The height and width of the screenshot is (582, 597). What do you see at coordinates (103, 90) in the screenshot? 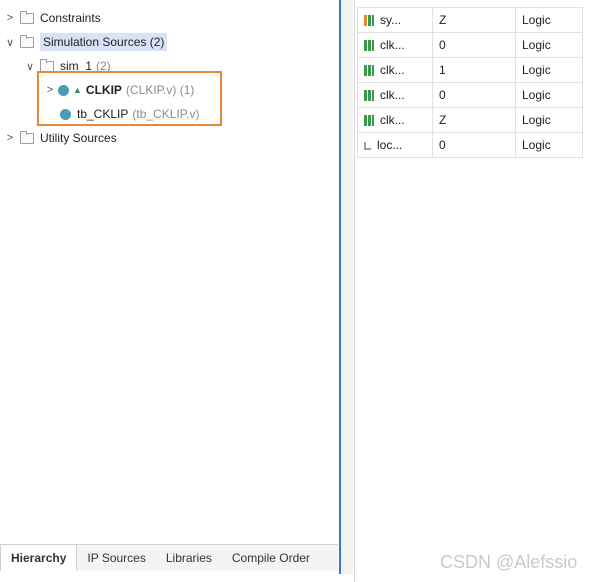
I see `tree-label-clkip: CLKIP` at bounding box center [103, 90].